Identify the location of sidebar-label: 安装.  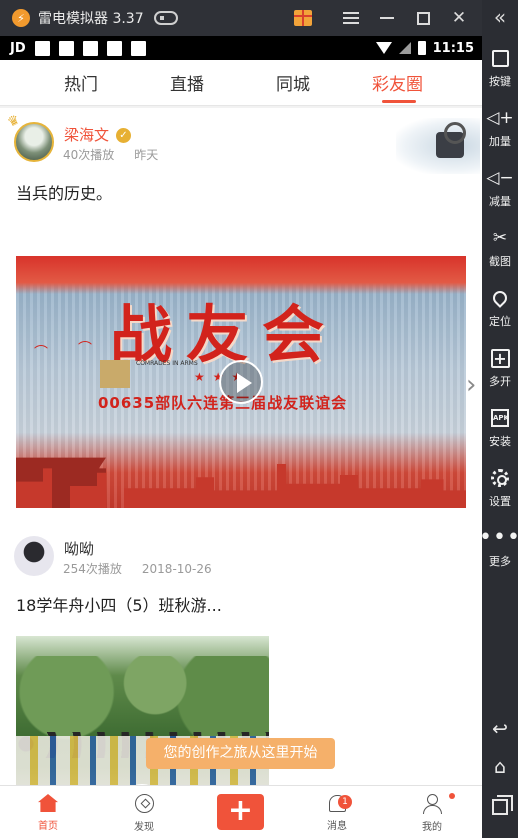
(500, 441).